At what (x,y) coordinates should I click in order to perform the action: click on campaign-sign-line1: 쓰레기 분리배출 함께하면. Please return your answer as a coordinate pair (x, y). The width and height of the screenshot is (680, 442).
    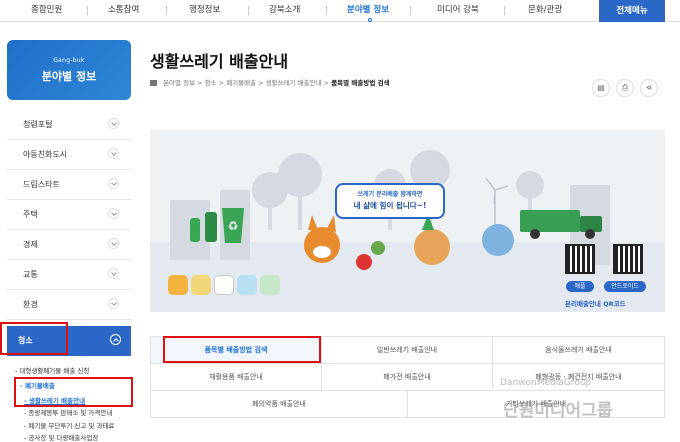
    Looking at the image, I should click on (390, 194).